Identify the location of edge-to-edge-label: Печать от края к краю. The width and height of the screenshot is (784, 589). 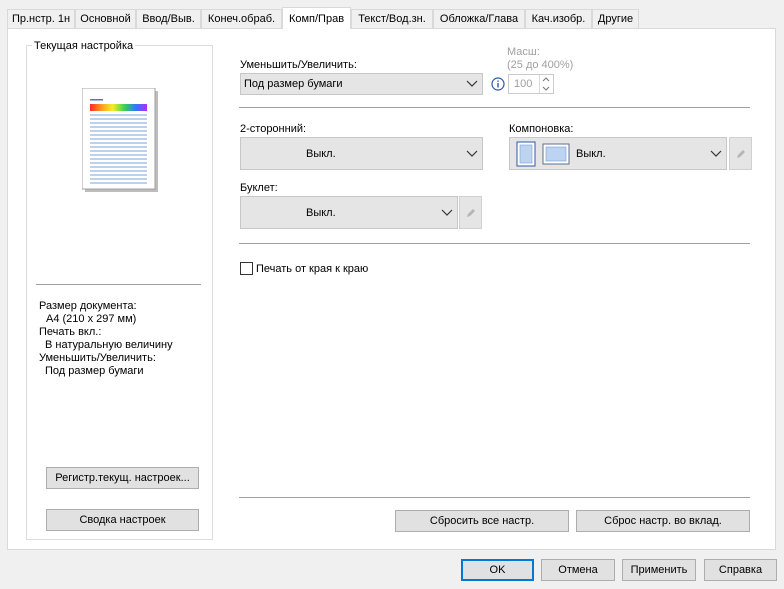
(312, 269).